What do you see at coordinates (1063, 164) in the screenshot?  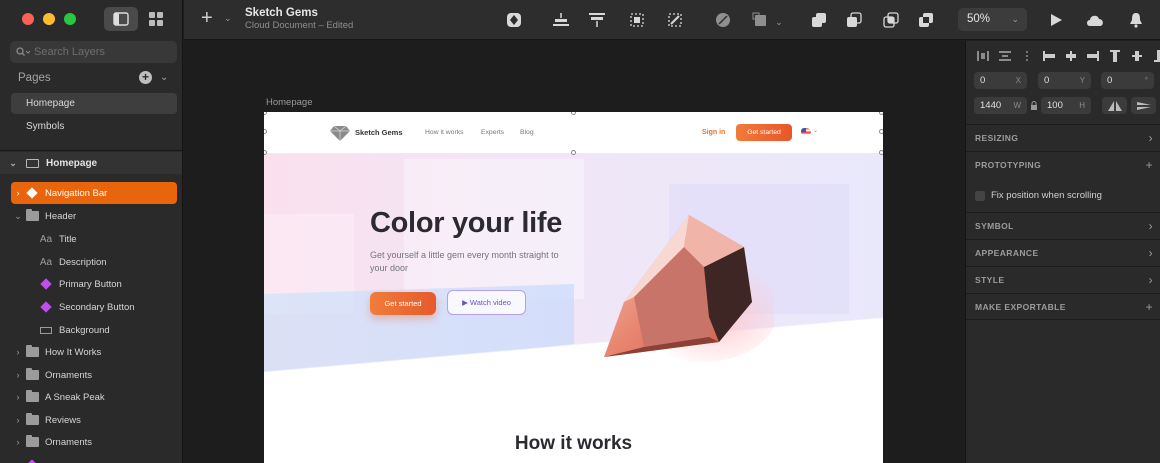 I see `prototyping-section: PROTOTYPING +` at bounding box center [1063, 164].